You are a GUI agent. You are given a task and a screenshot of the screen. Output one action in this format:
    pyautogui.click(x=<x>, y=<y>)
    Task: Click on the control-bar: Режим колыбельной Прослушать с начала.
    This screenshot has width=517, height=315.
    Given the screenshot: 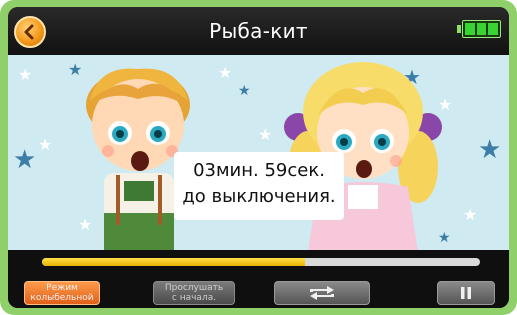 What is the action you would take?
    pyautogui.click(x=258, y=292)
    